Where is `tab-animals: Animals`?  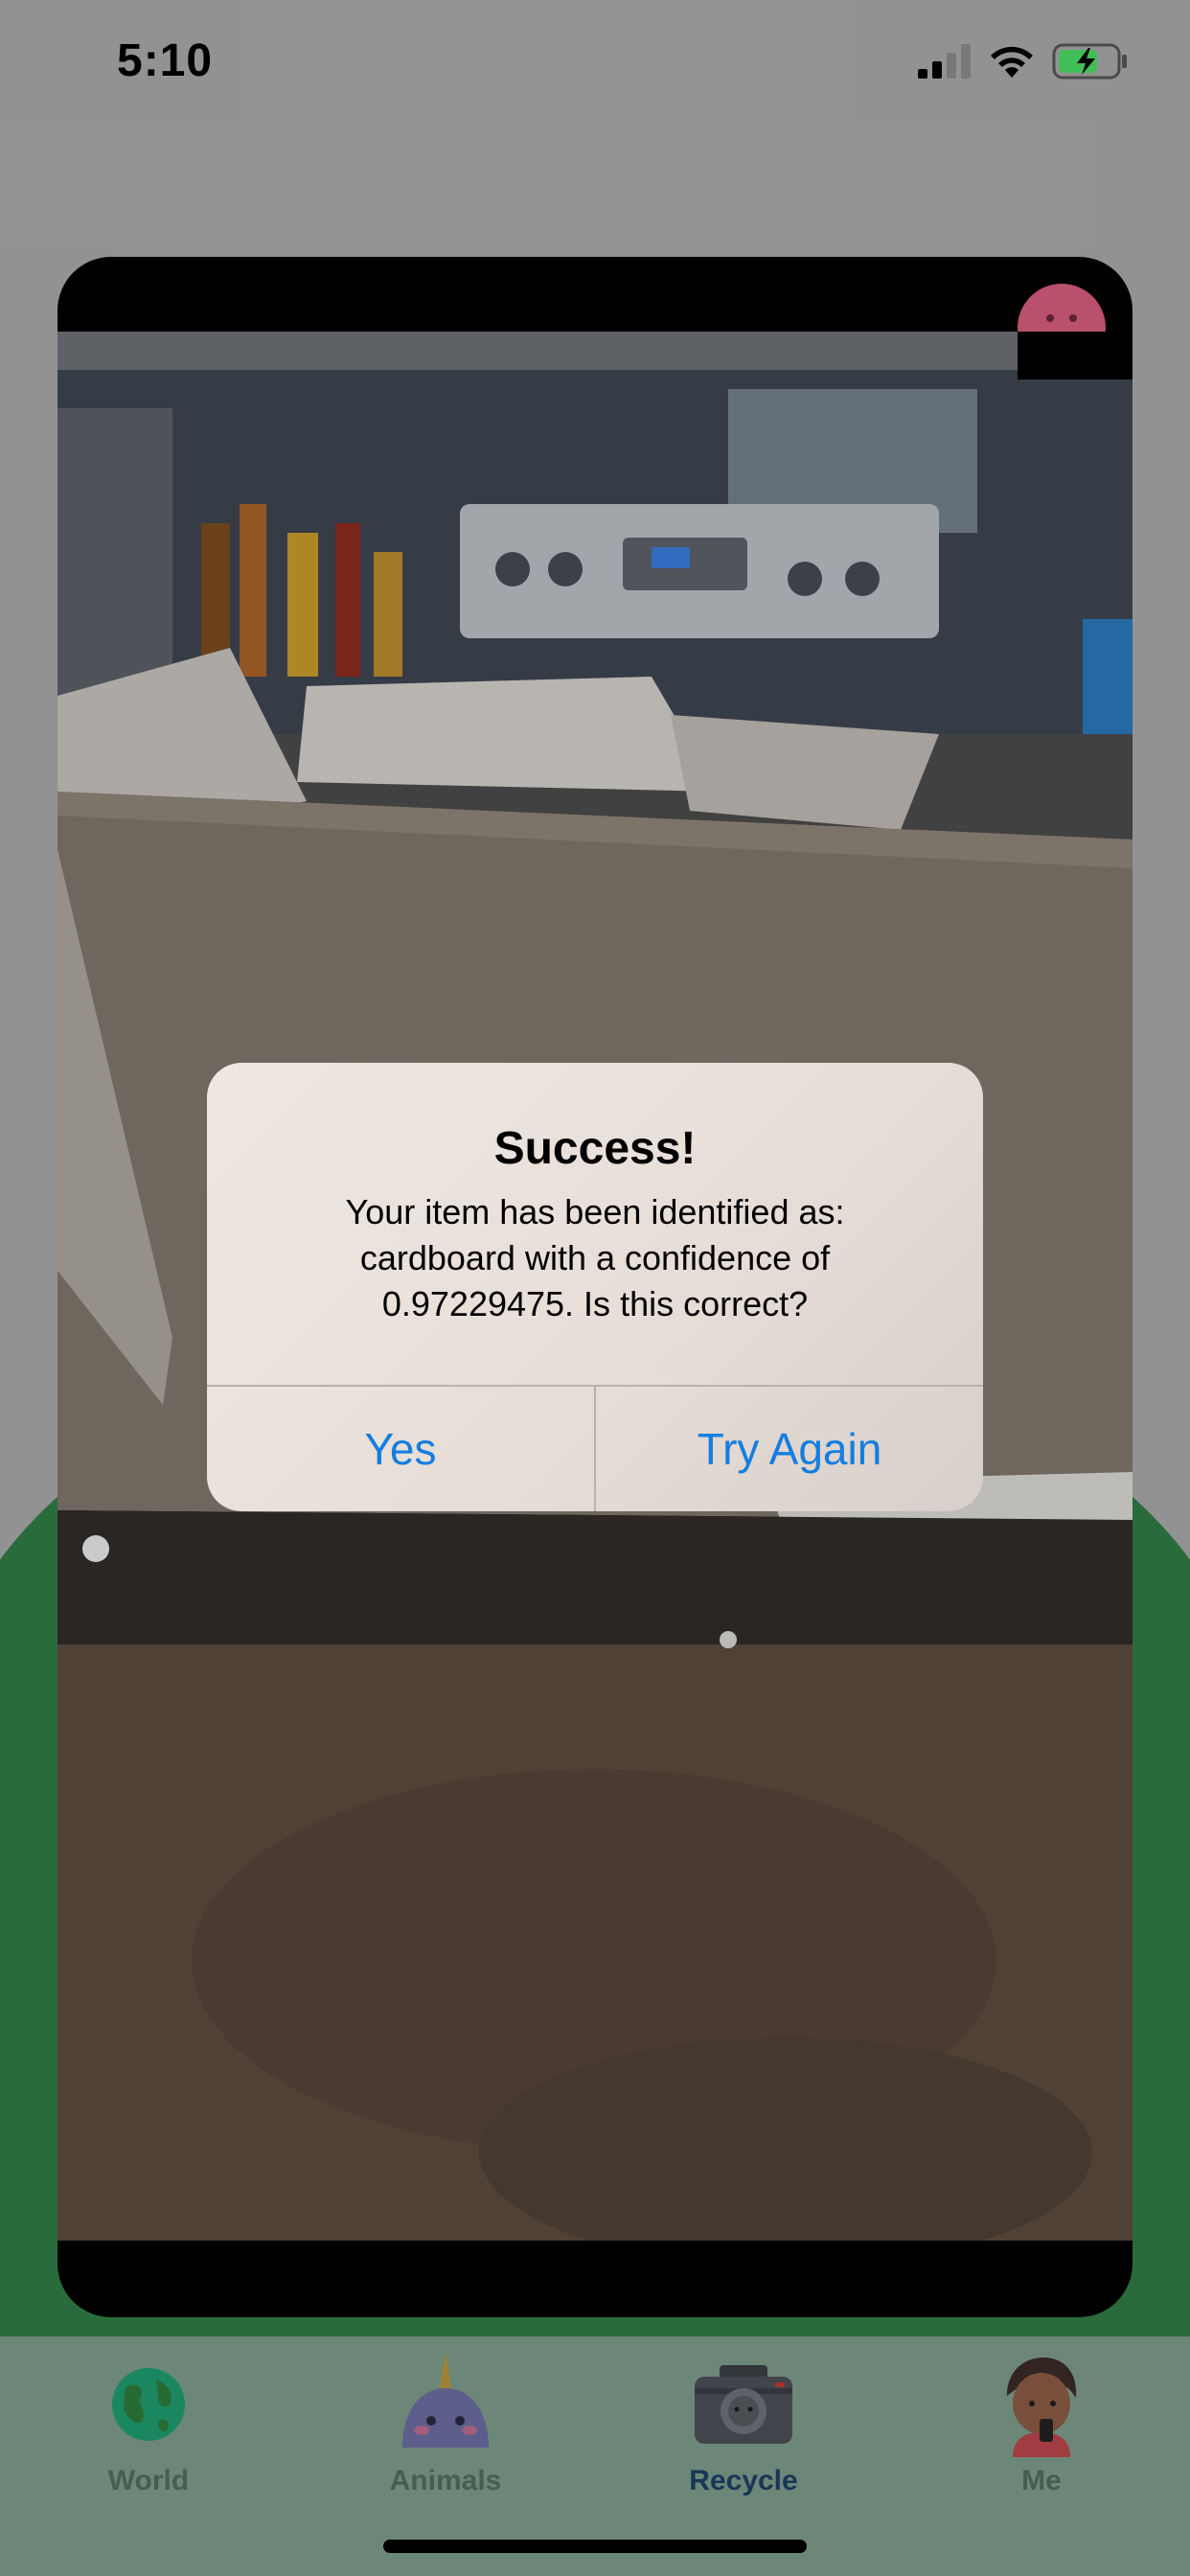 tab-animals: Animals is located at coordinates (445, 2432).